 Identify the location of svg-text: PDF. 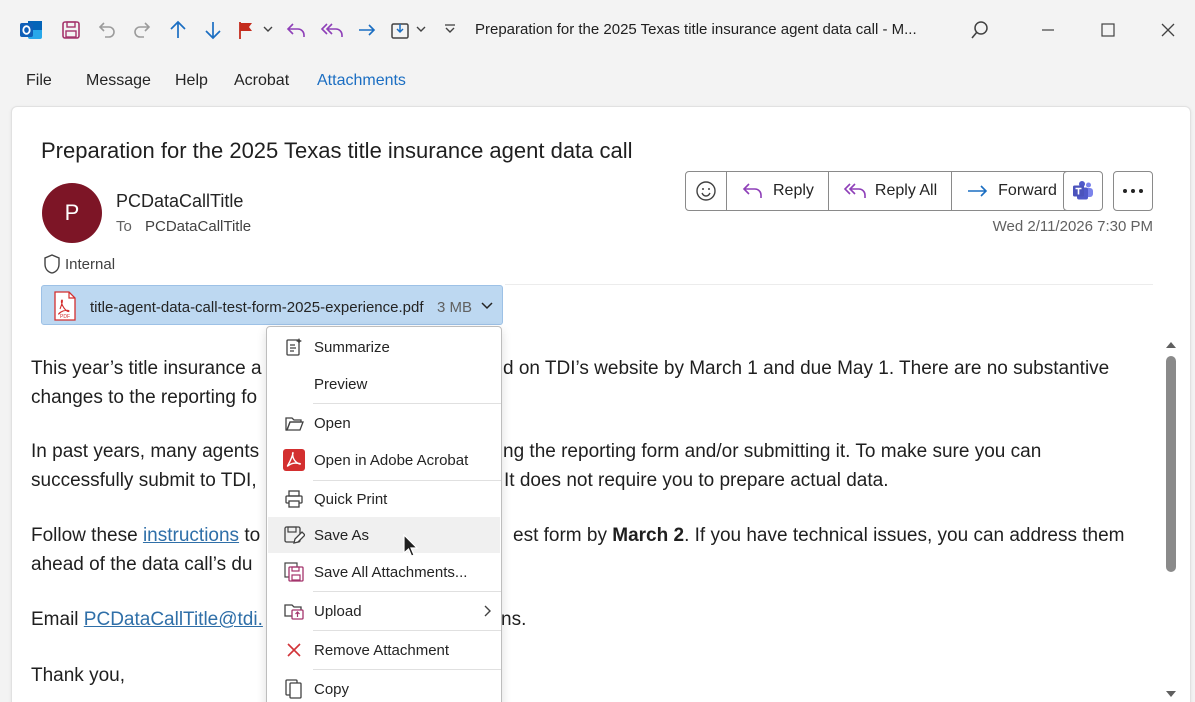
(65, 317).